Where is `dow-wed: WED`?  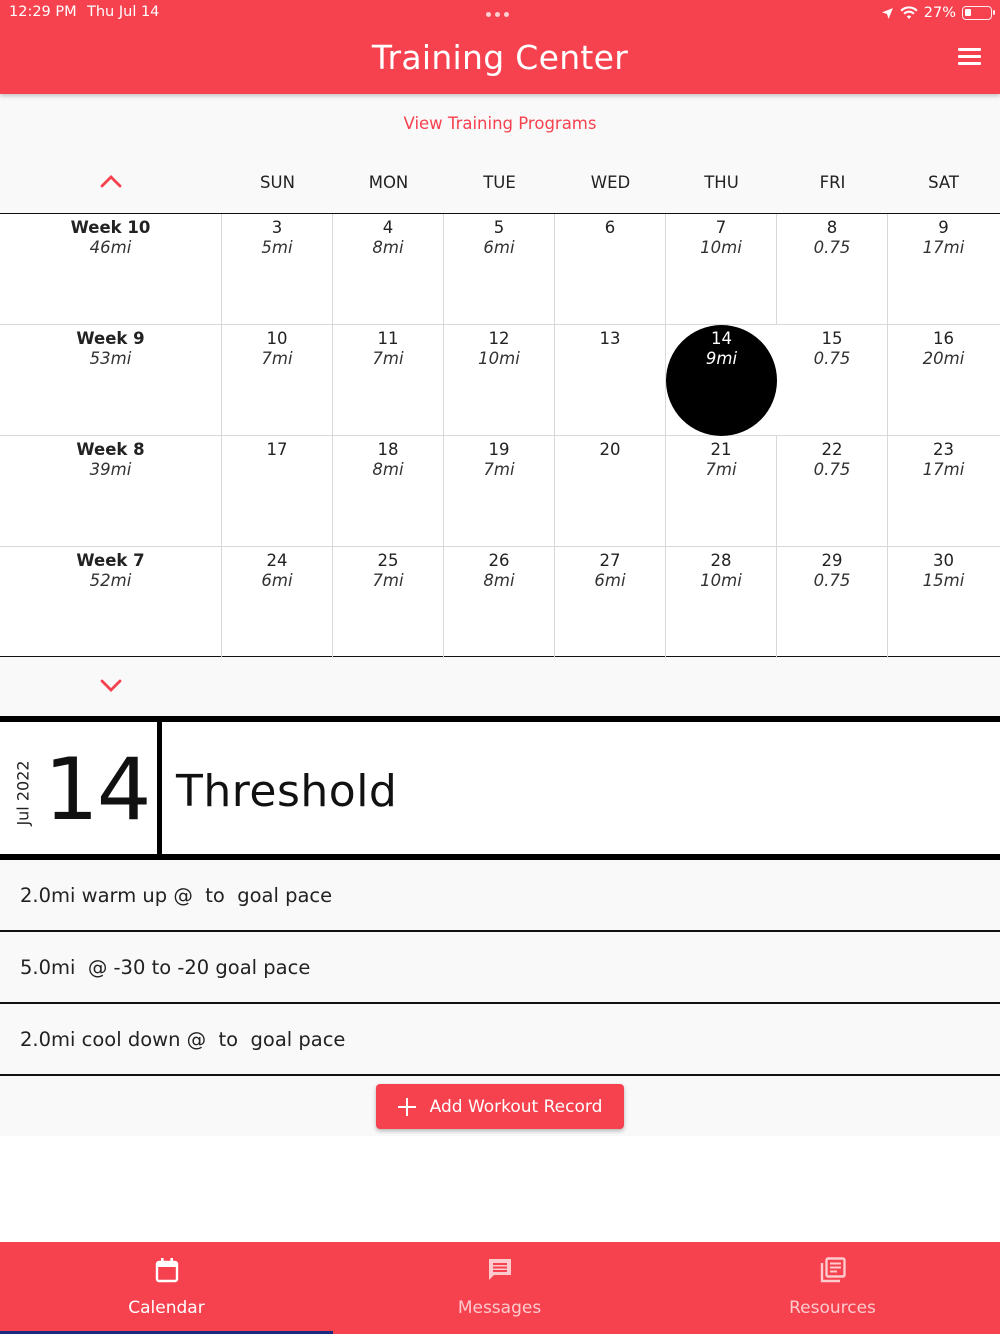 dow-wed: WED is located at coordinates (610, 182).